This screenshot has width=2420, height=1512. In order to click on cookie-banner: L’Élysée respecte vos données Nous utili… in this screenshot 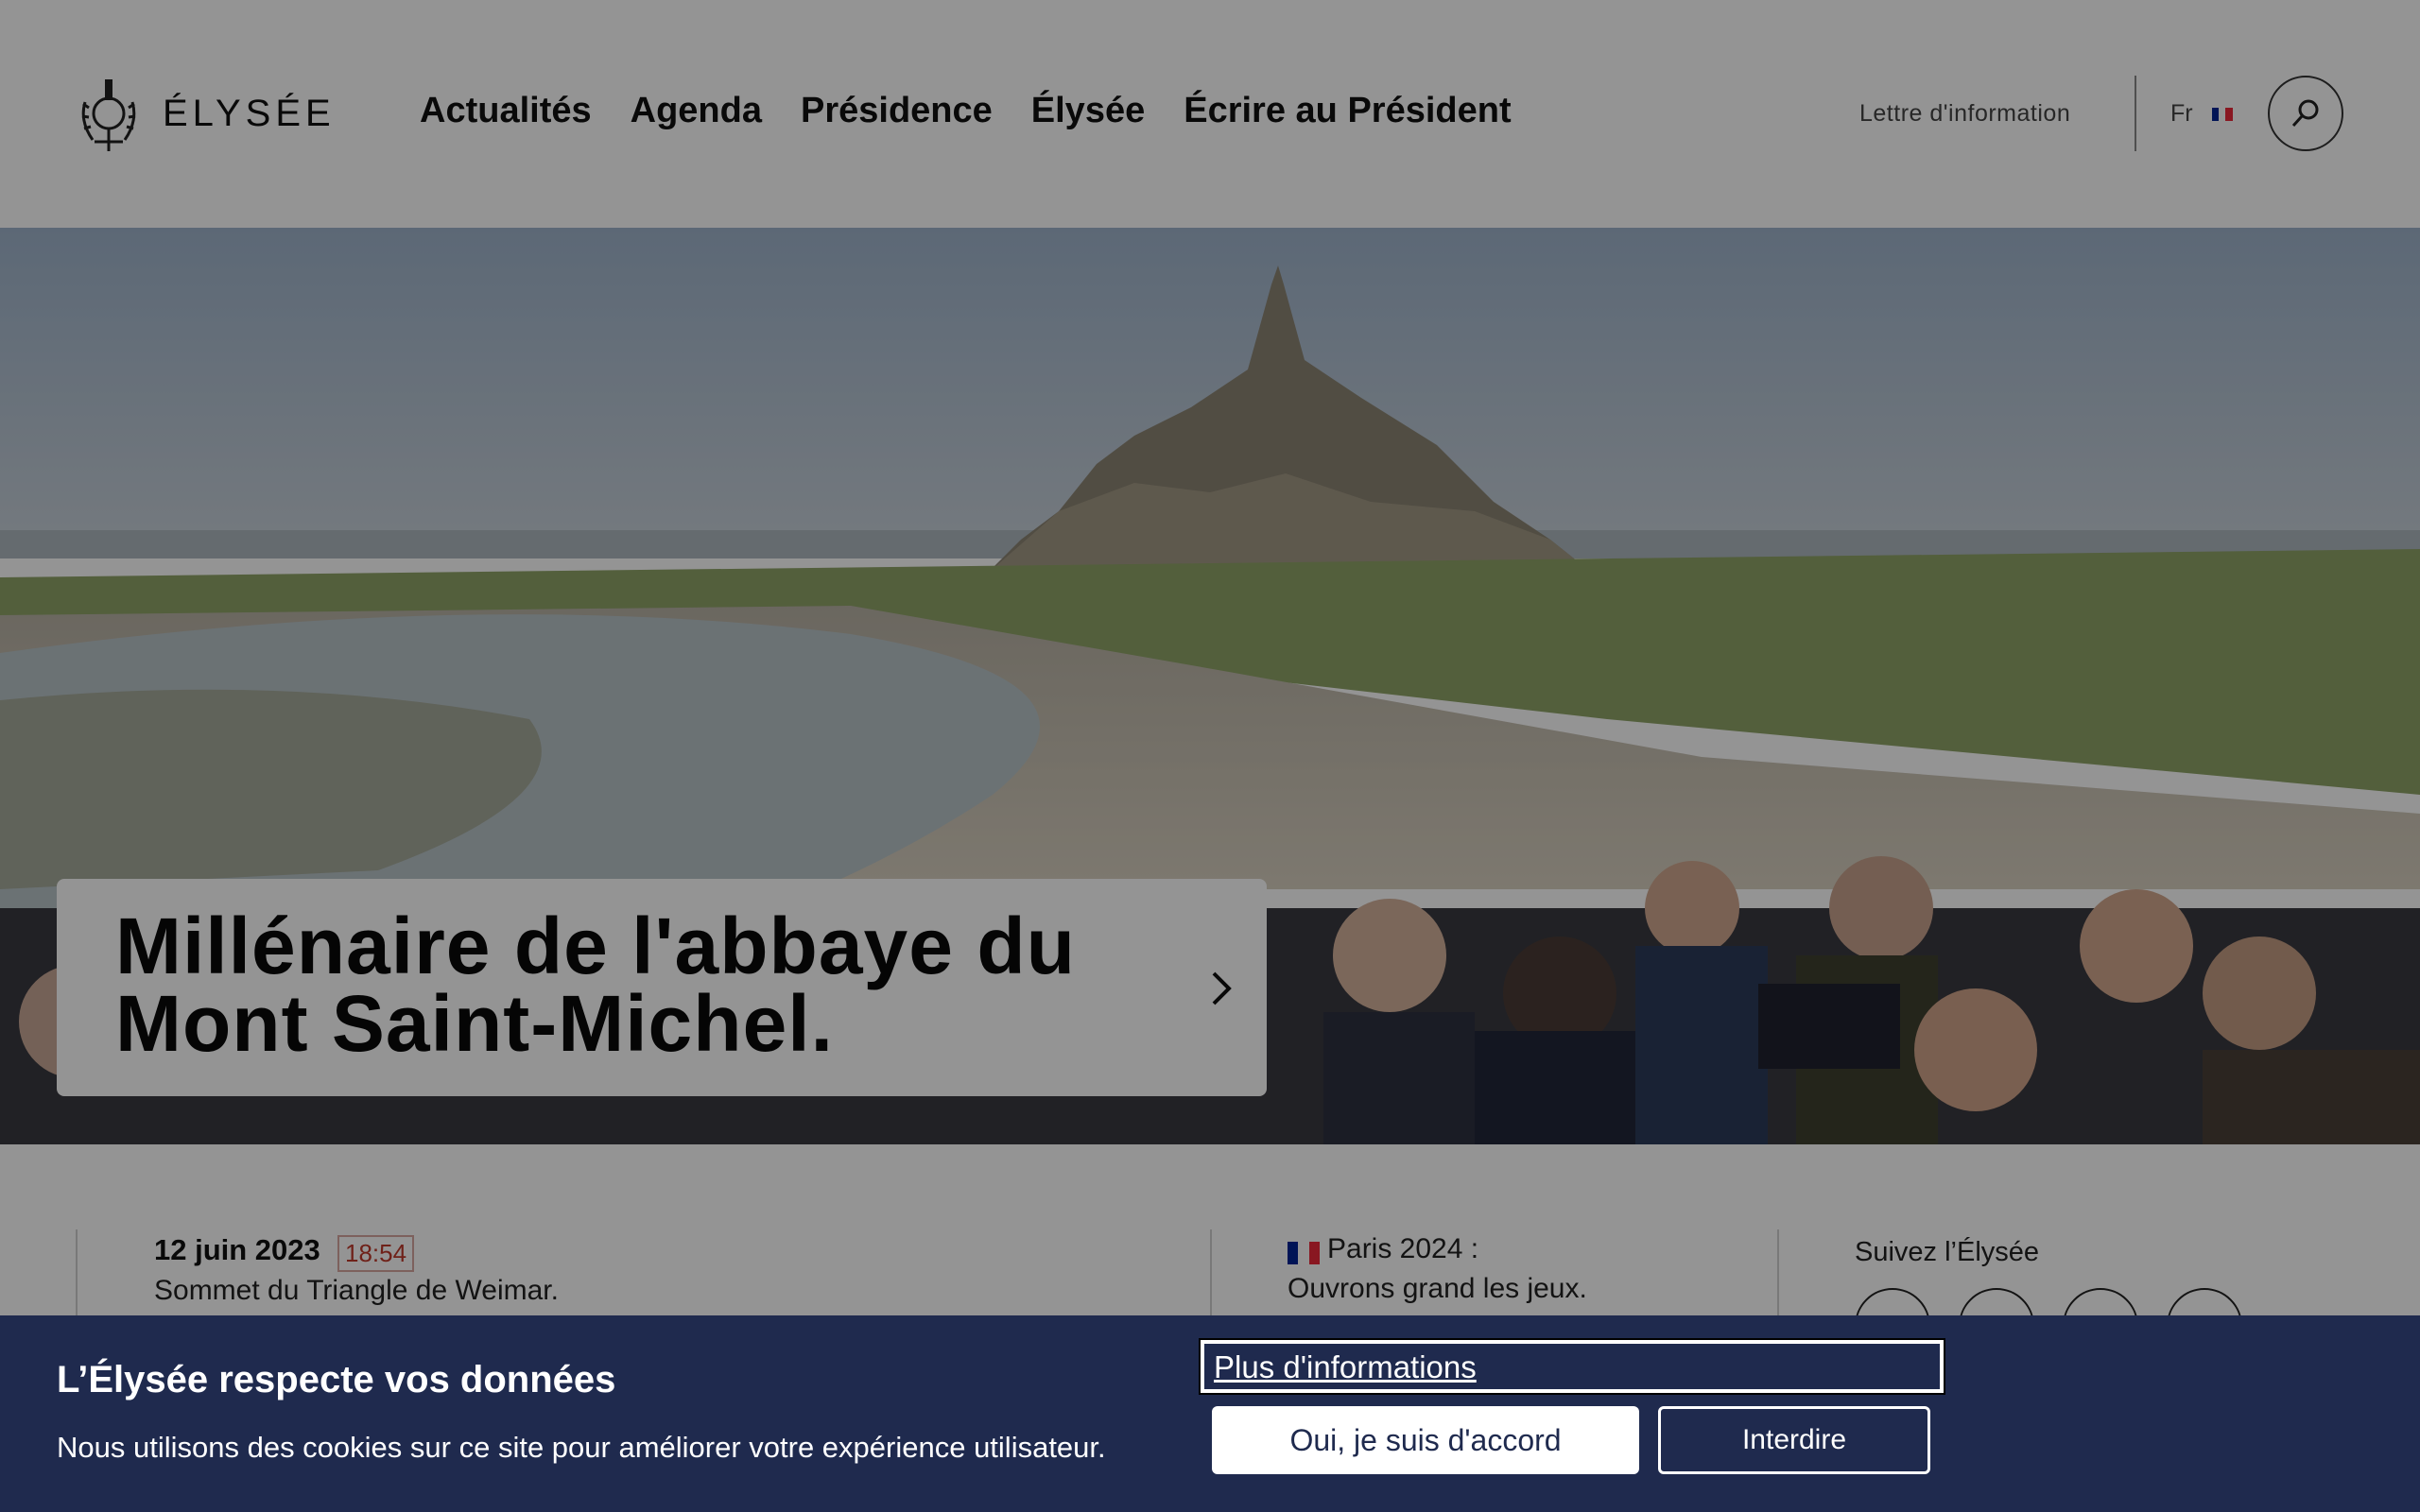, I will do `click(1210, 1413)`.